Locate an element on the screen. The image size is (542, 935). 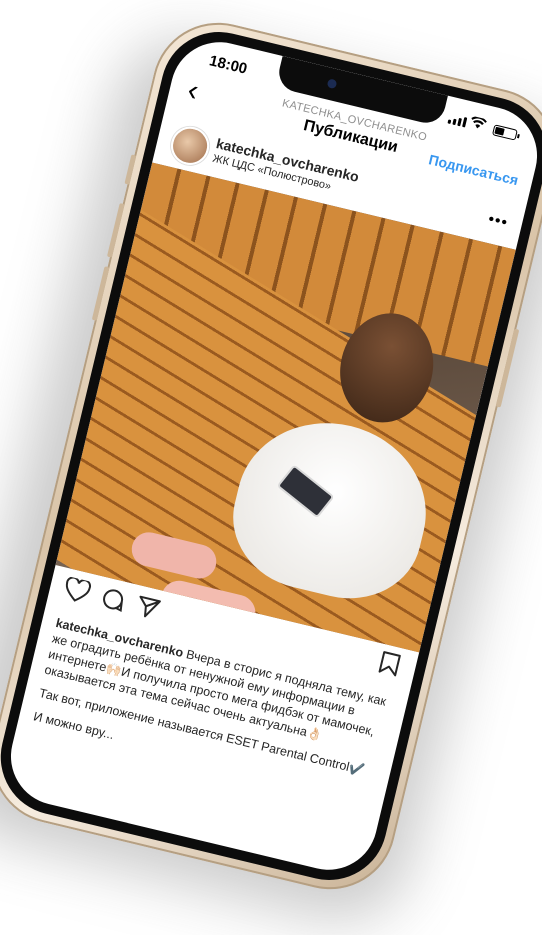
comment-icon is located at coordinates (112, 603).